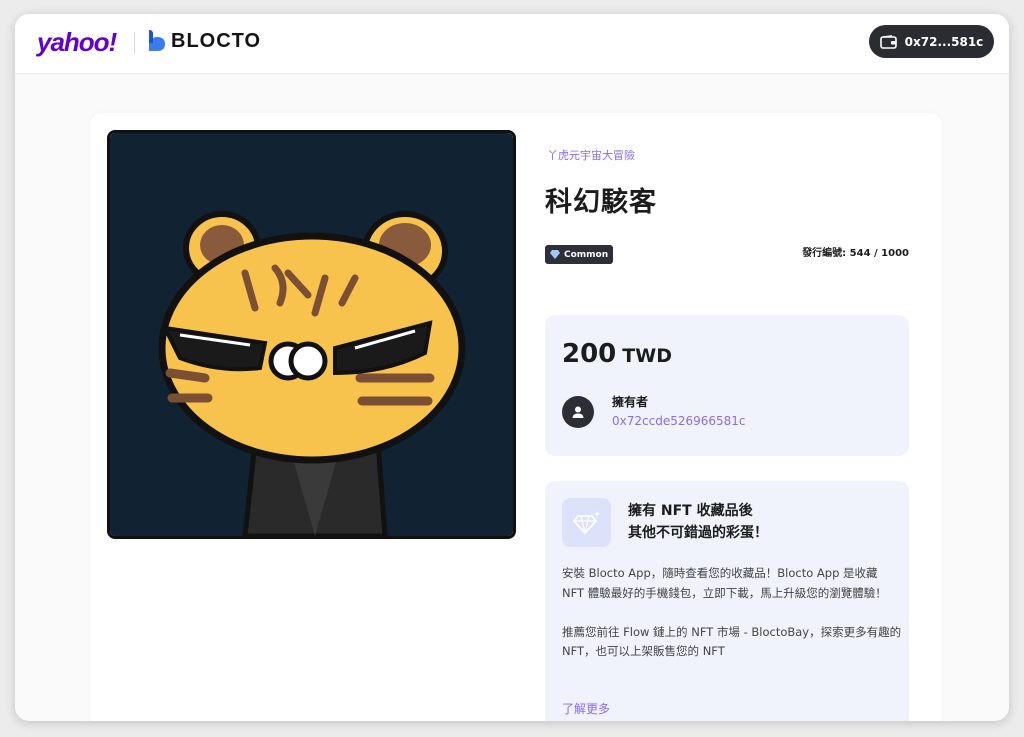  What do you see at coordinates (855, 253) in the screenshot?
I see `edition-number: 發行編號: 544 / 1000` at bounding box center [855, 253].